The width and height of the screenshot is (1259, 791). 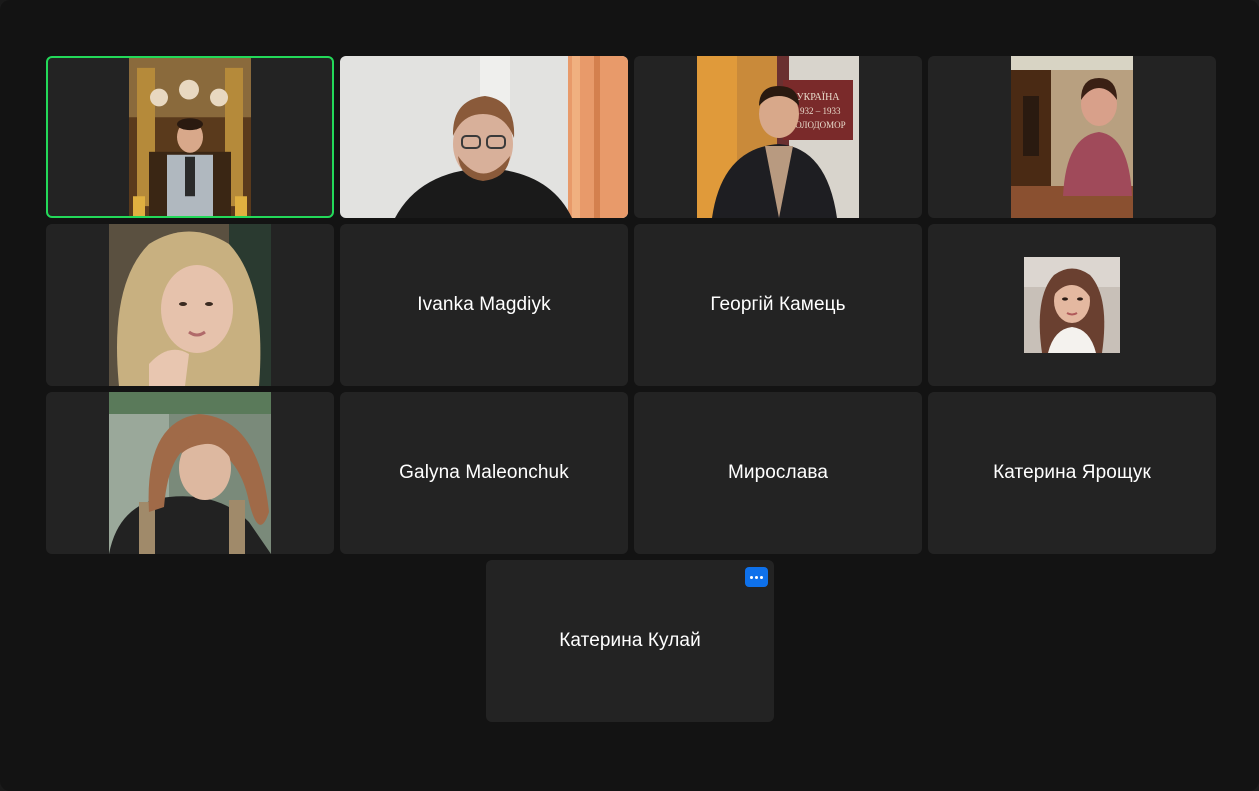 I want to click on ellipsis-icon, so click(x=756, y=577).